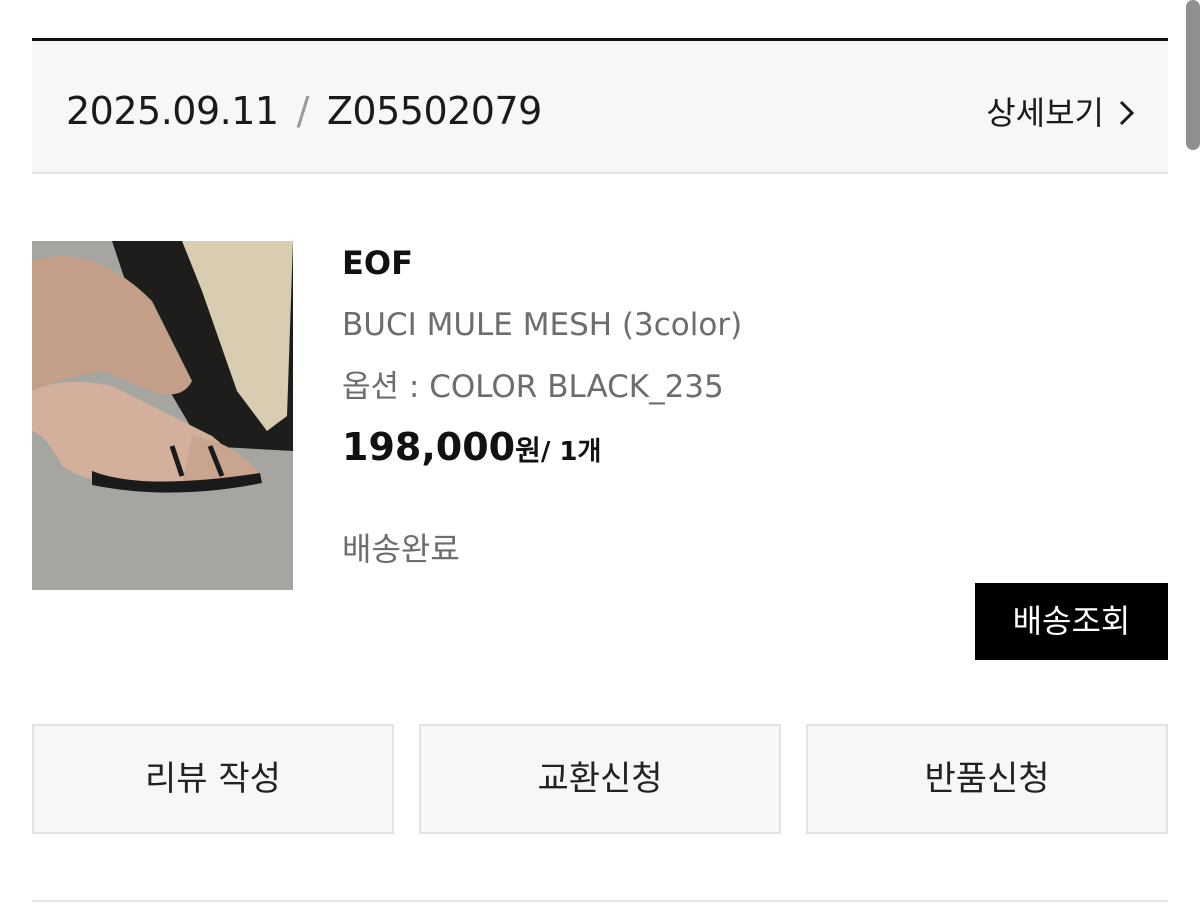 The width and height of the screenshot is (1200, 912). Describe the element at coordinates (642, 325) in the screenshot. I see `product-name: BUCI MULE MESH (3color)` at that location.